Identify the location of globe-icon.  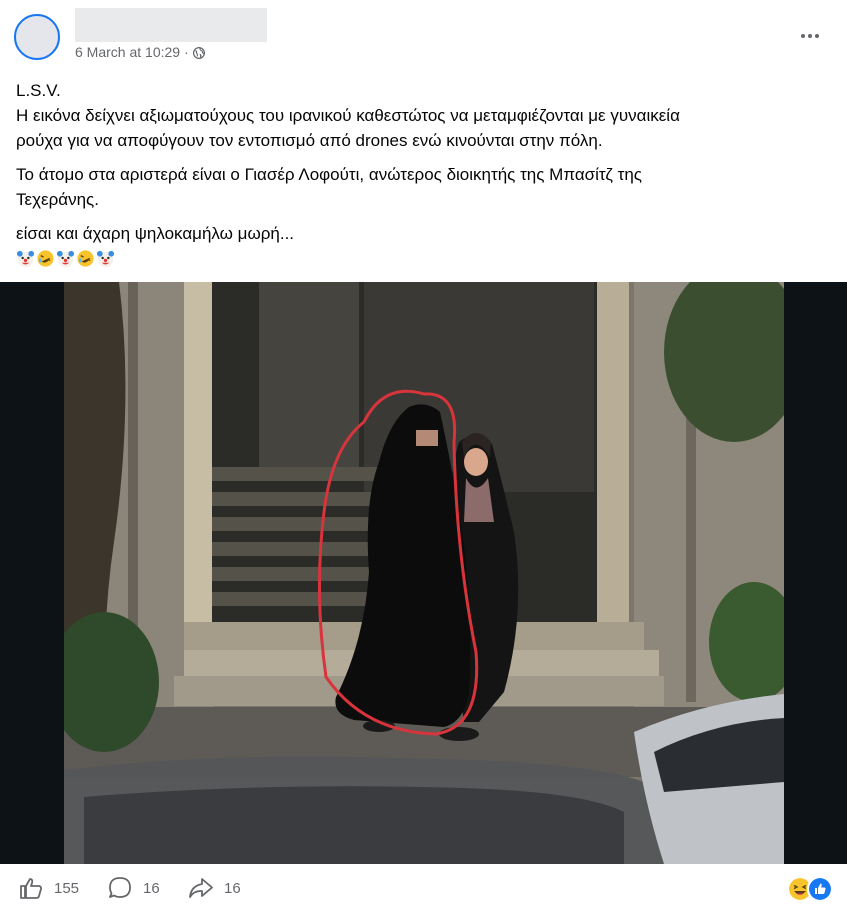
(198, 53).